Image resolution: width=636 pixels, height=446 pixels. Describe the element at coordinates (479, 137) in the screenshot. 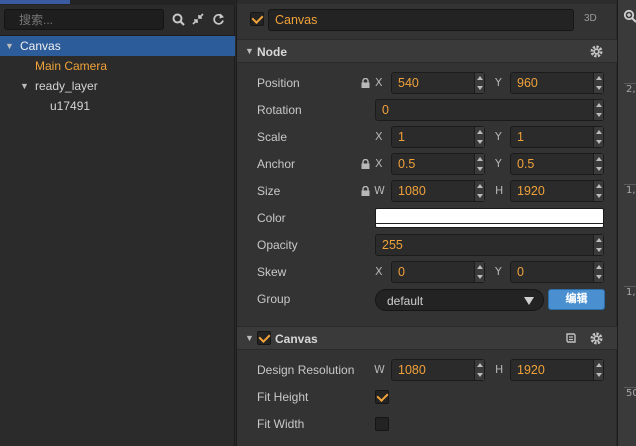

I see `scale-x-stepper` at that location.